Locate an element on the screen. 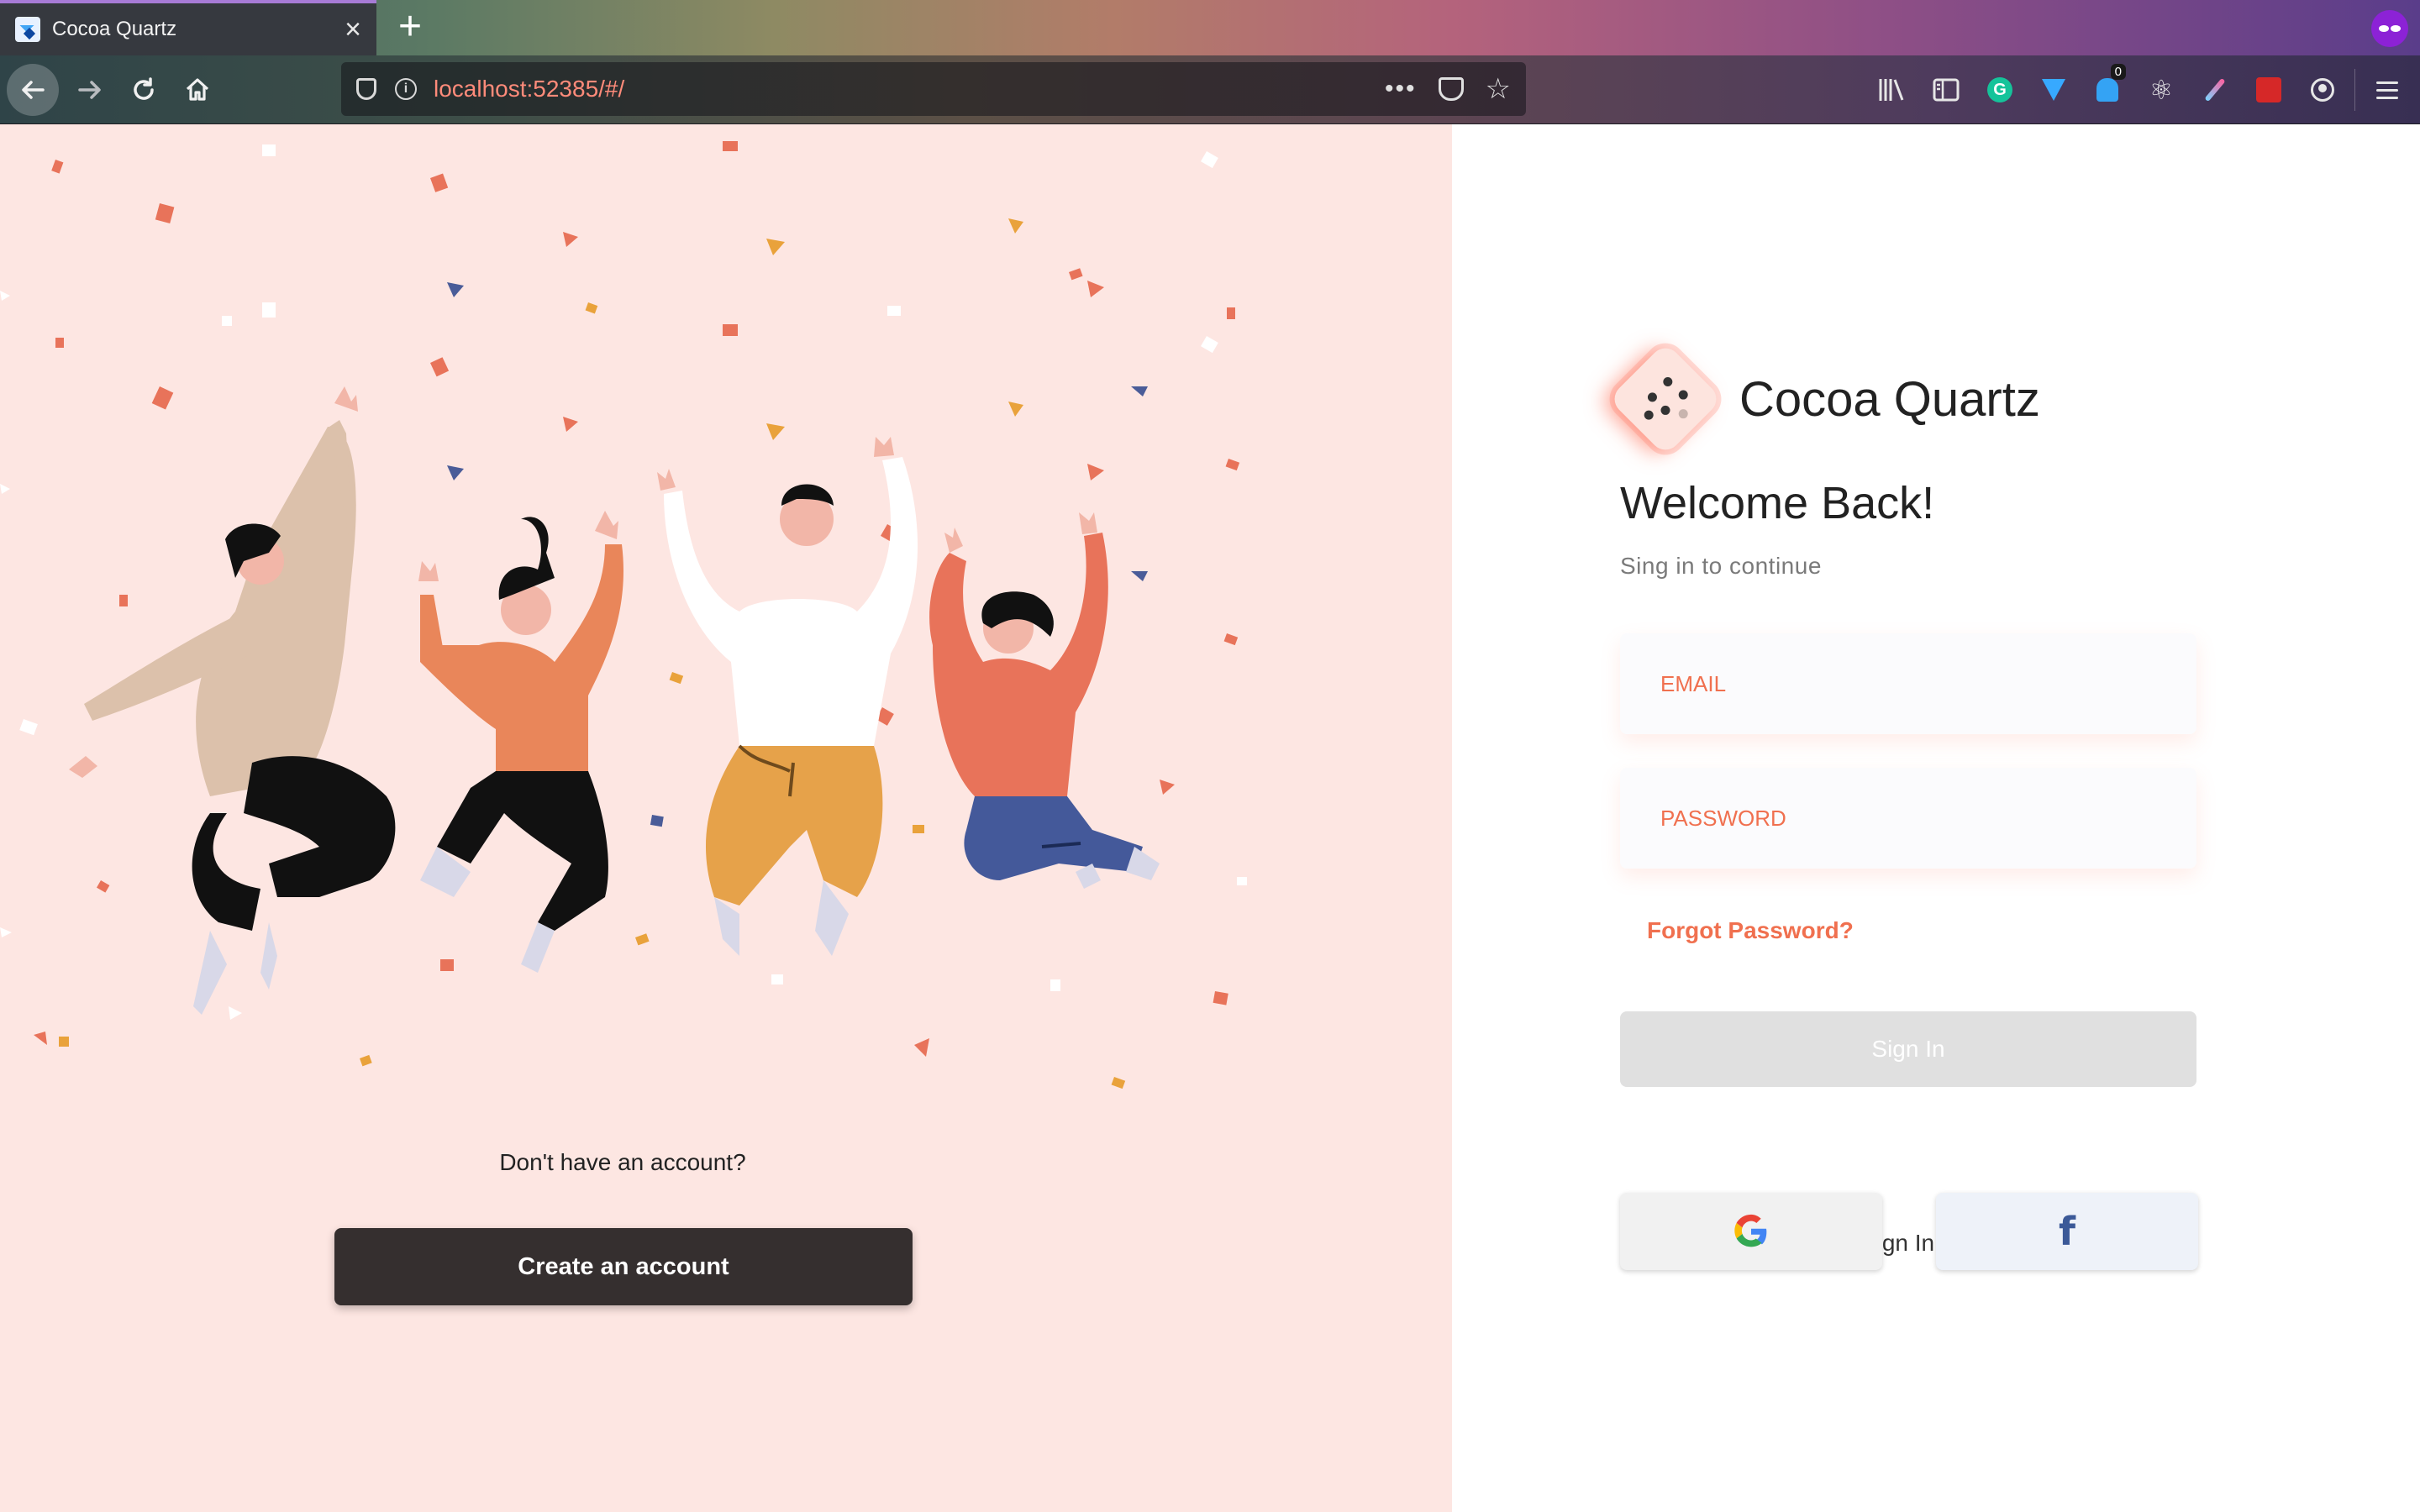  person-beige-sweater is located at coordinates (233, 700).